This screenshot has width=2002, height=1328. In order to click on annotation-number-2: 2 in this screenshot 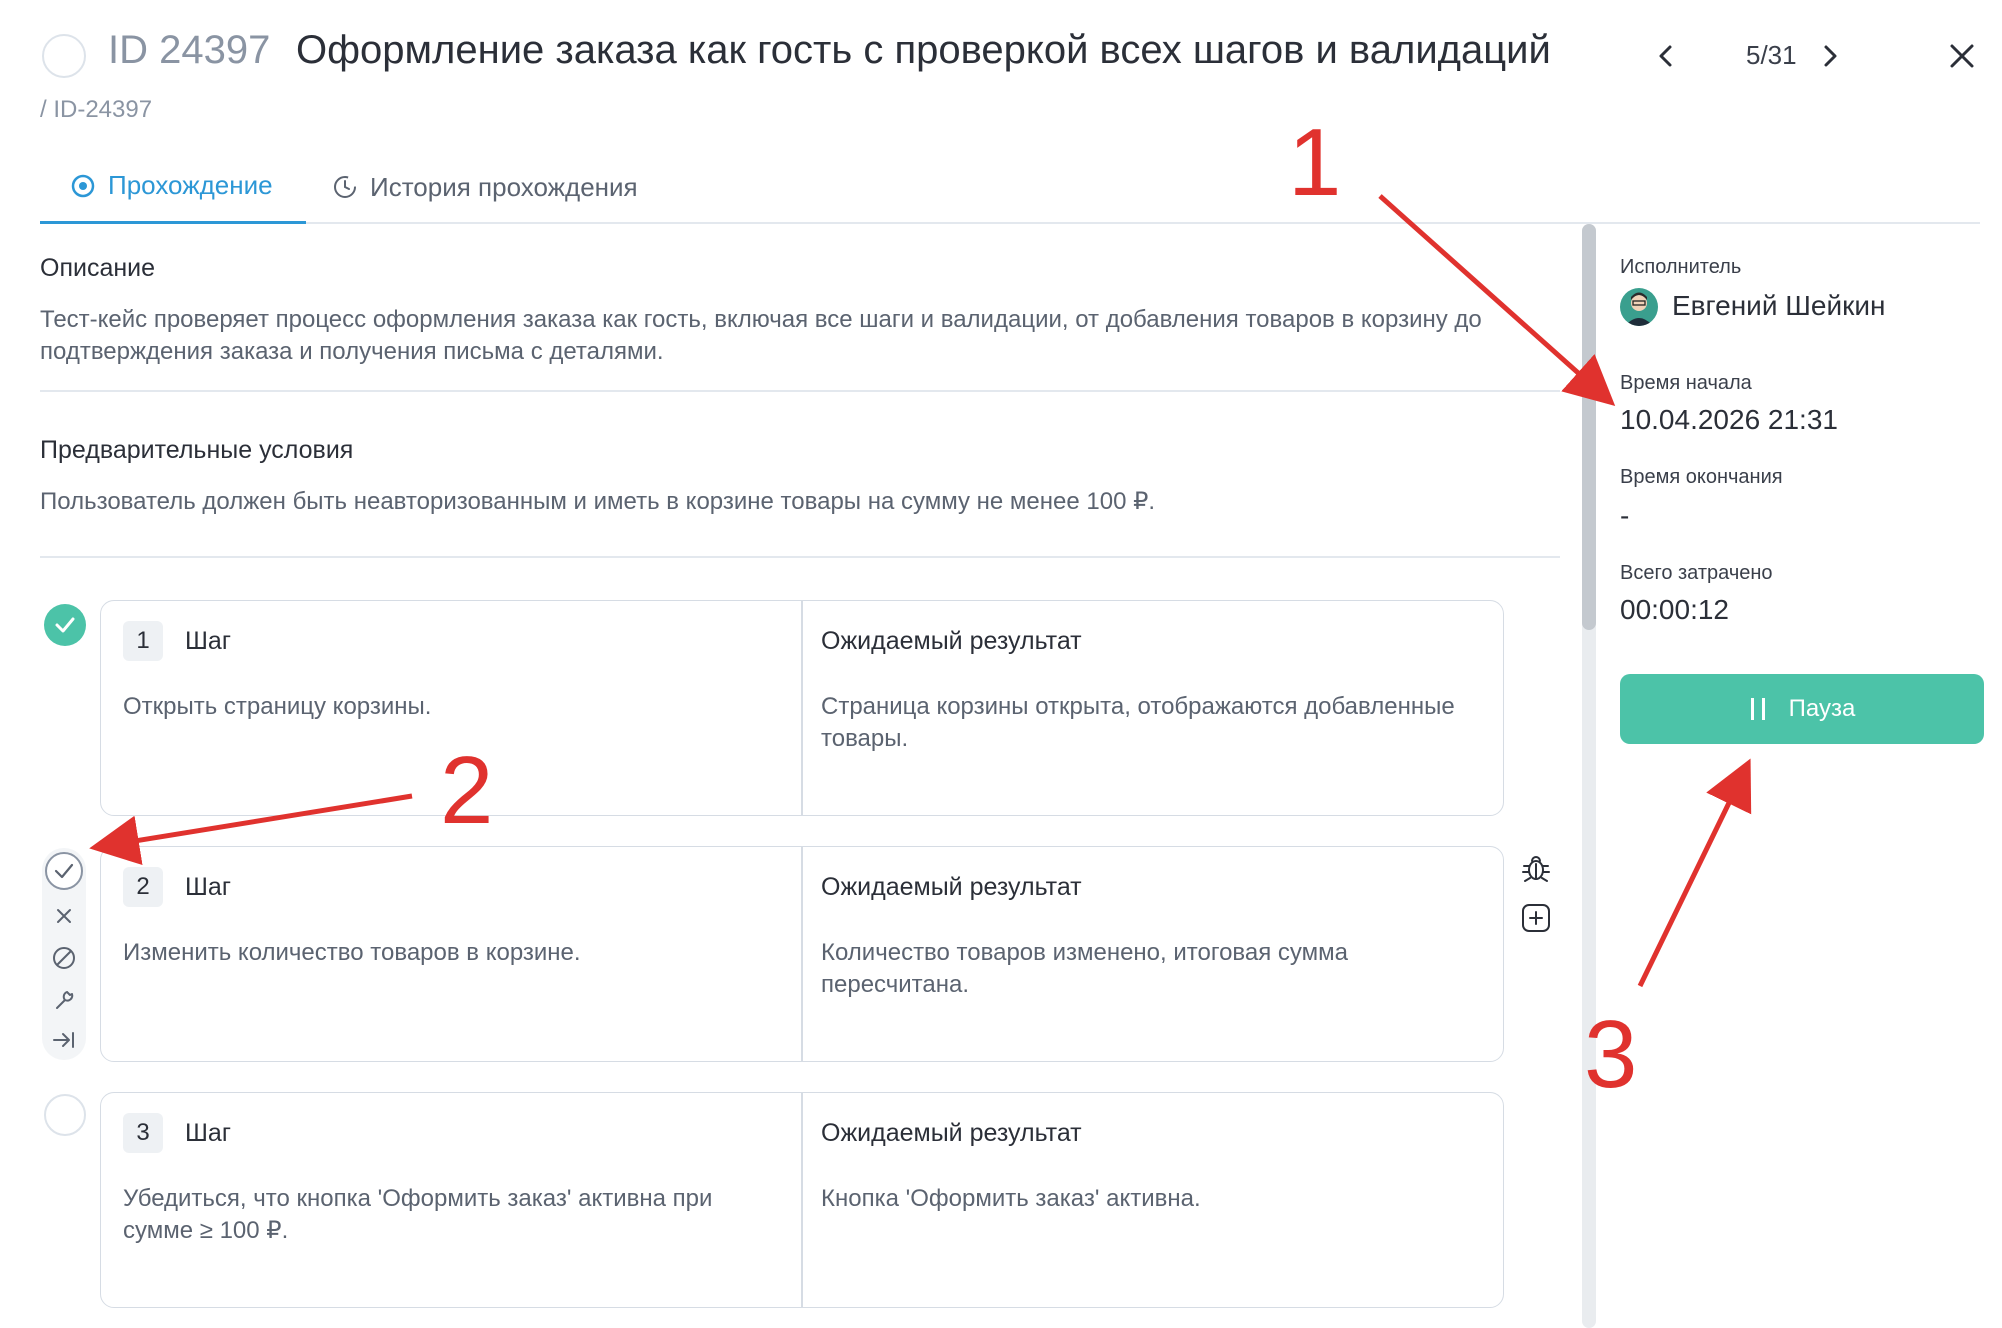, I will do `click(467, 790)`.